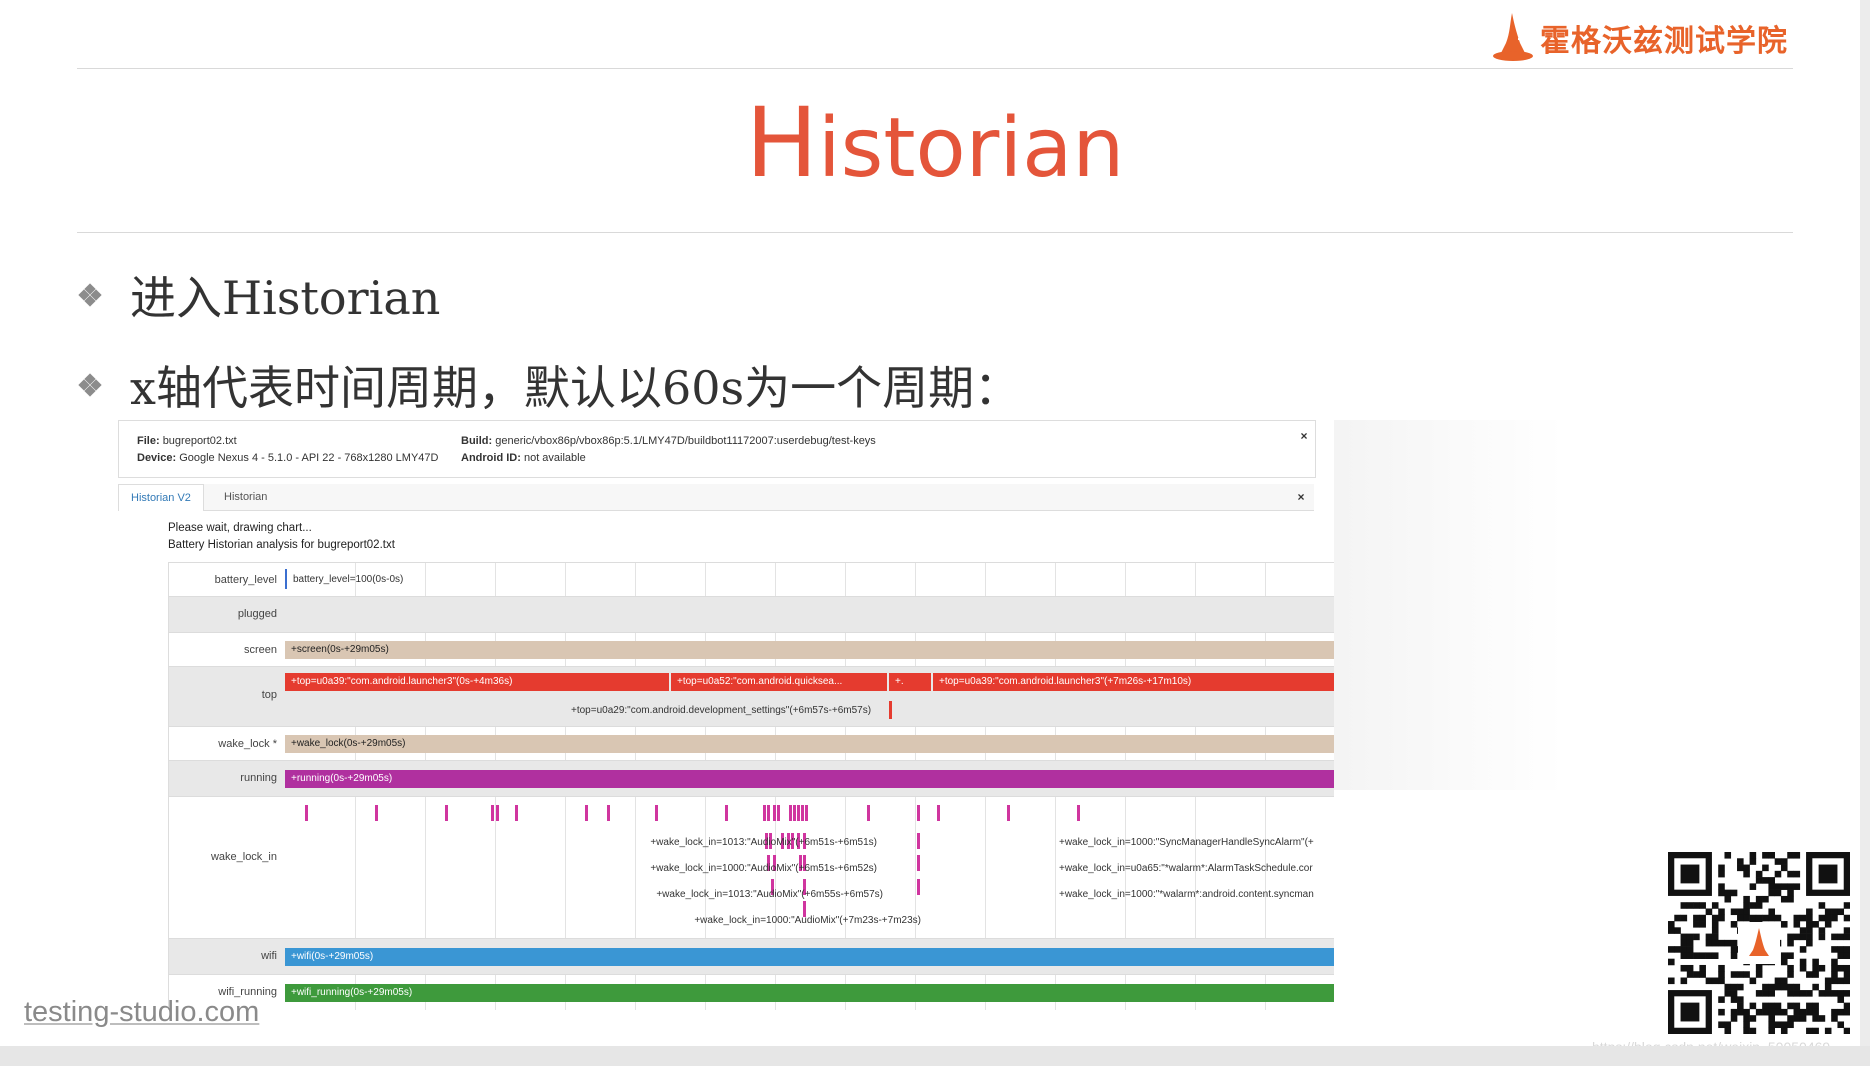 The image size is (1870, 1066). What do you see at coordinates (260, 650) in the screenshot?
I see `row-label: screen` at bounding box center [260, 650].